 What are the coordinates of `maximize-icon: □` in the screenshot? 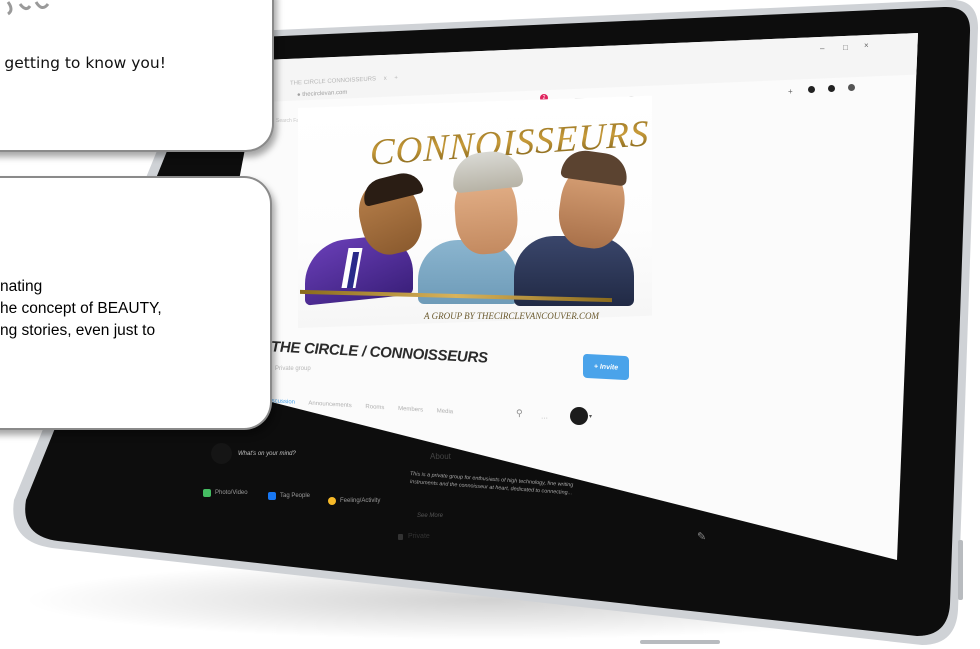 It's located at (845, 47).